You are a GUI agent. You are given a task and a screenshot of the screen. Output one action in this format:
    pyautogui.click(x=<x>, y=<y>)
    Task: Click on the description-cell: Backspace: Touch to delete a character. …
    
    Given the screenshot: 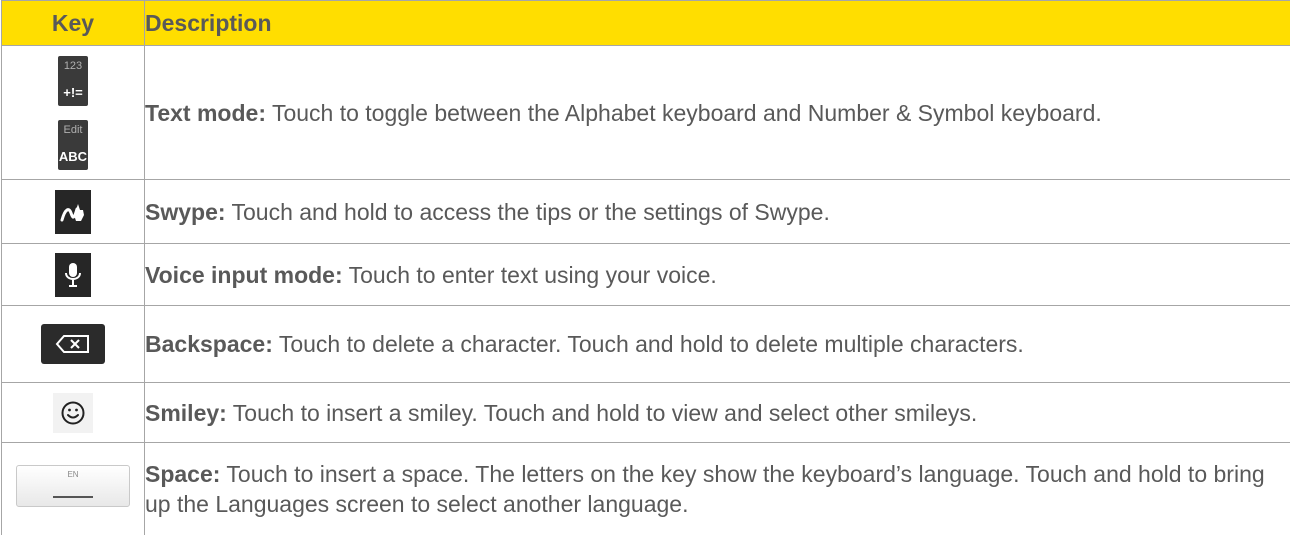 What is the action you would take?
    pyautogui.click(x=717, y=344)
    